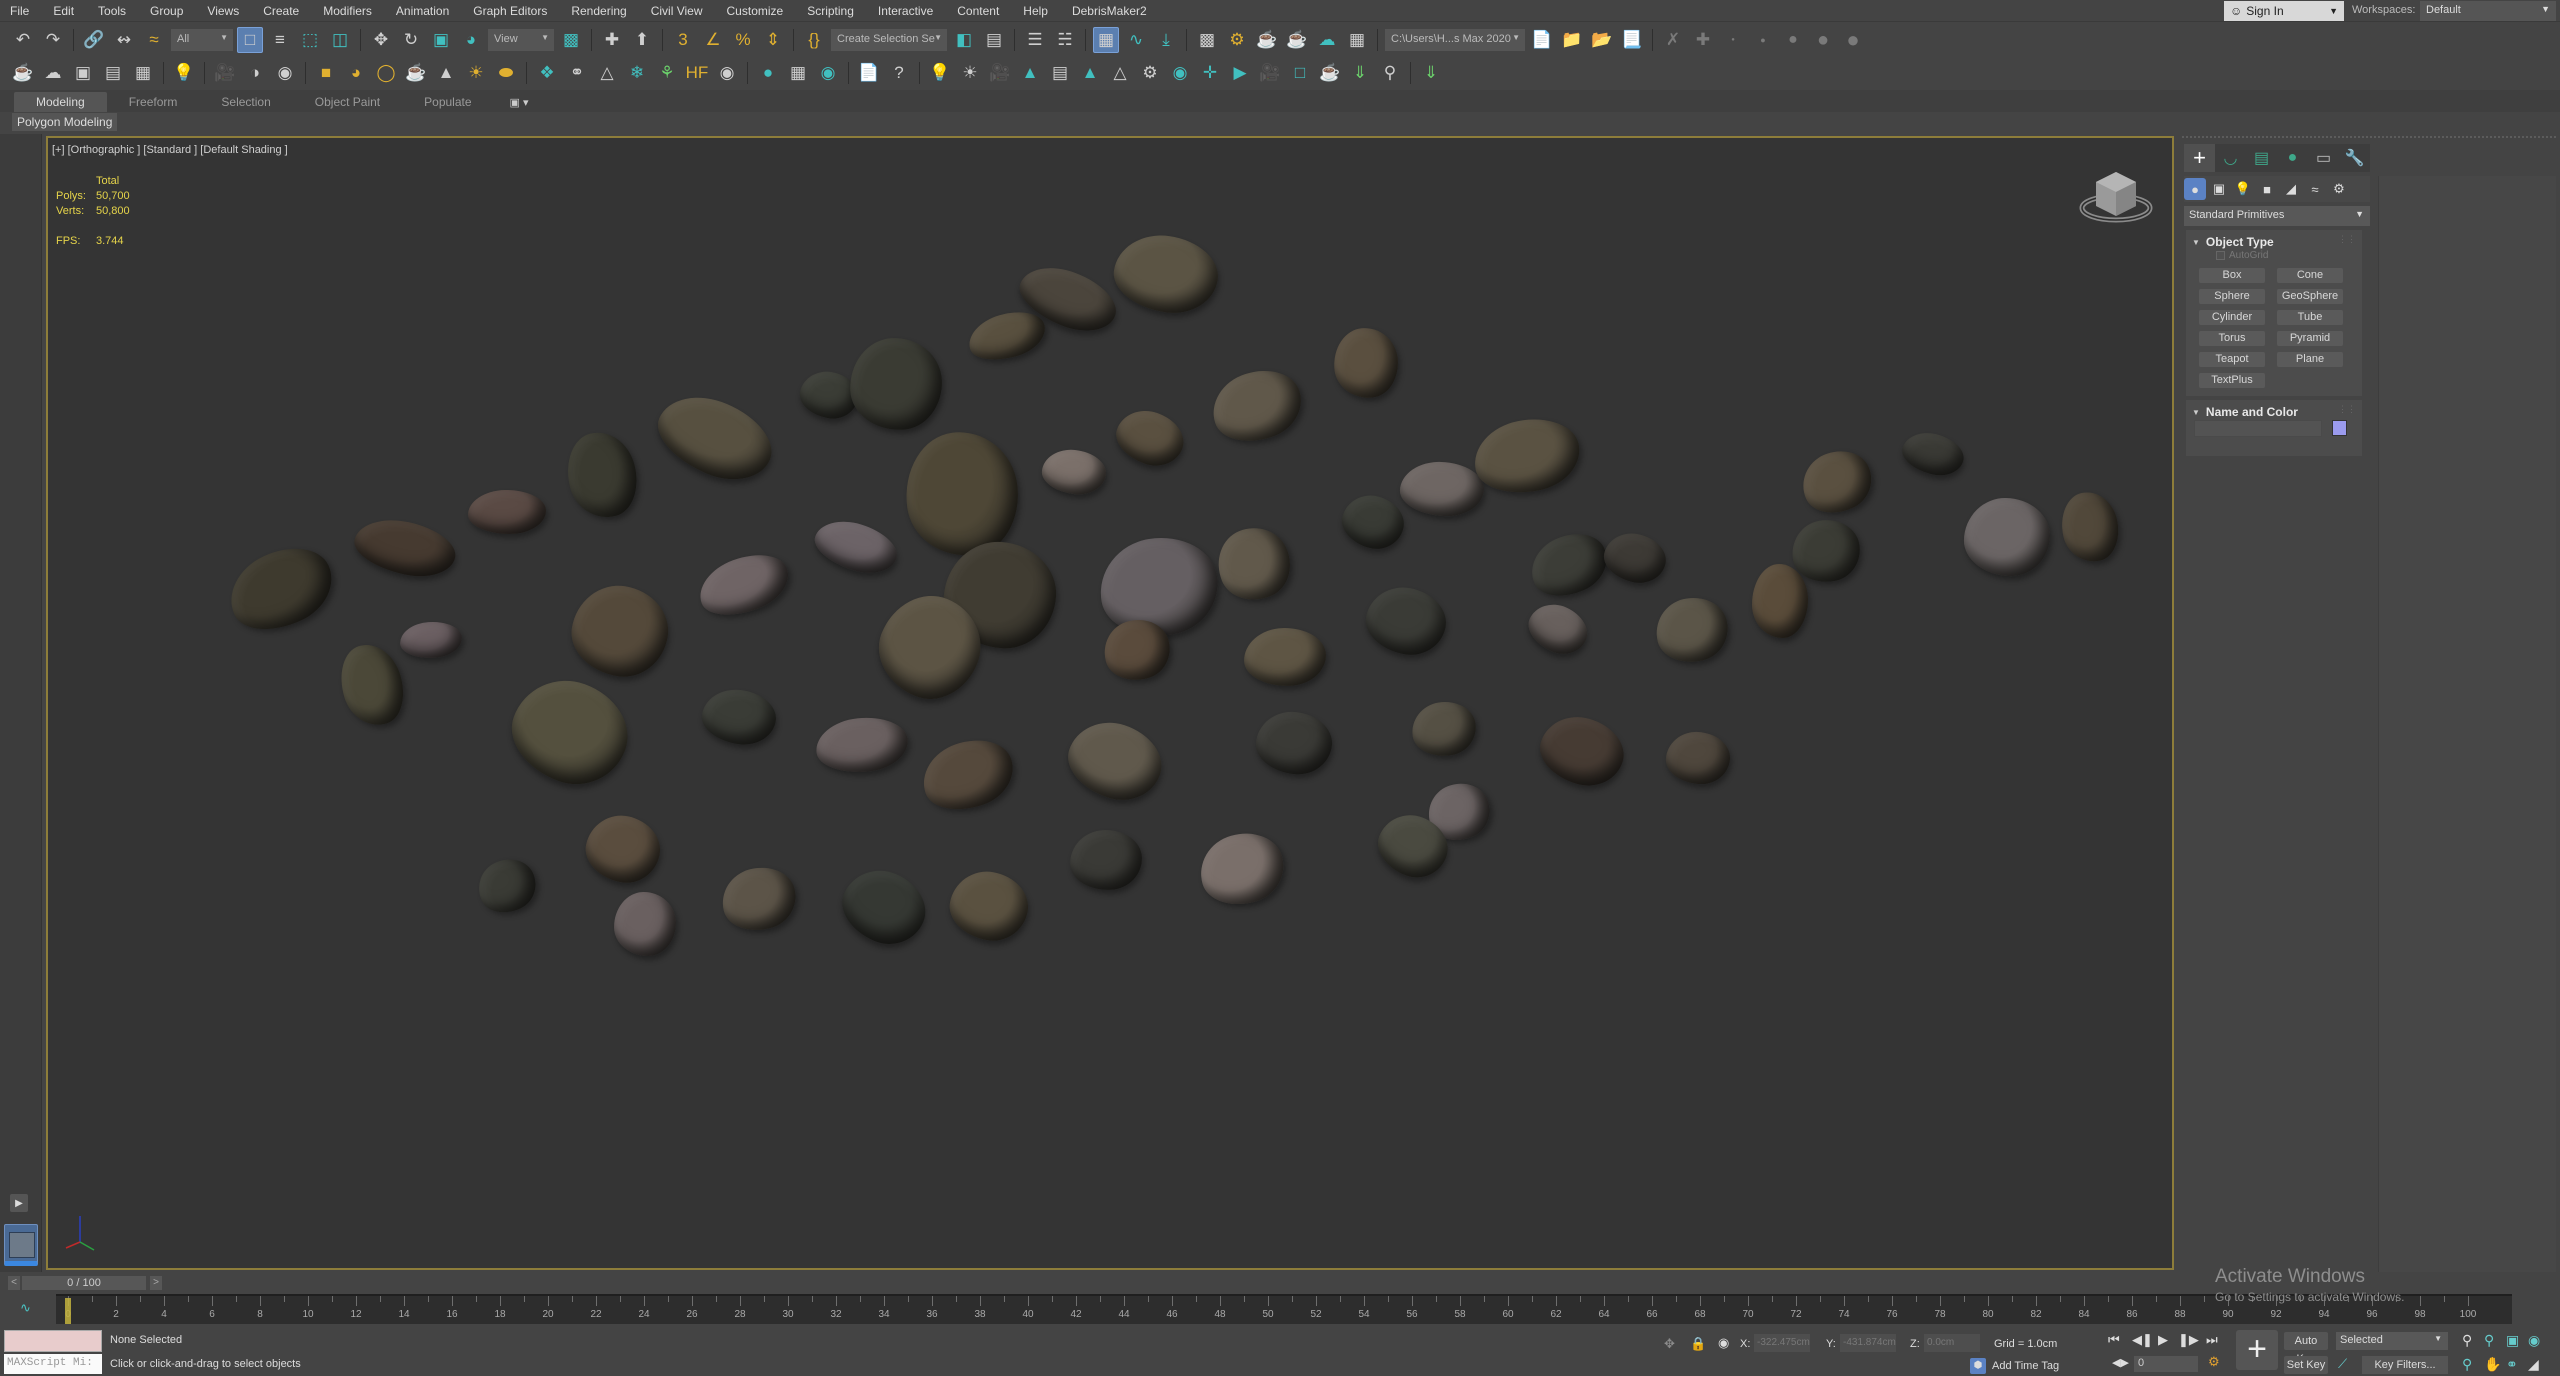 Image resolution: width=2560 pixels, height=1376 pixels. Describe the element at coordinates (1297, 40) in the screenshot. I see `render-production-icon: ☕` at that location.